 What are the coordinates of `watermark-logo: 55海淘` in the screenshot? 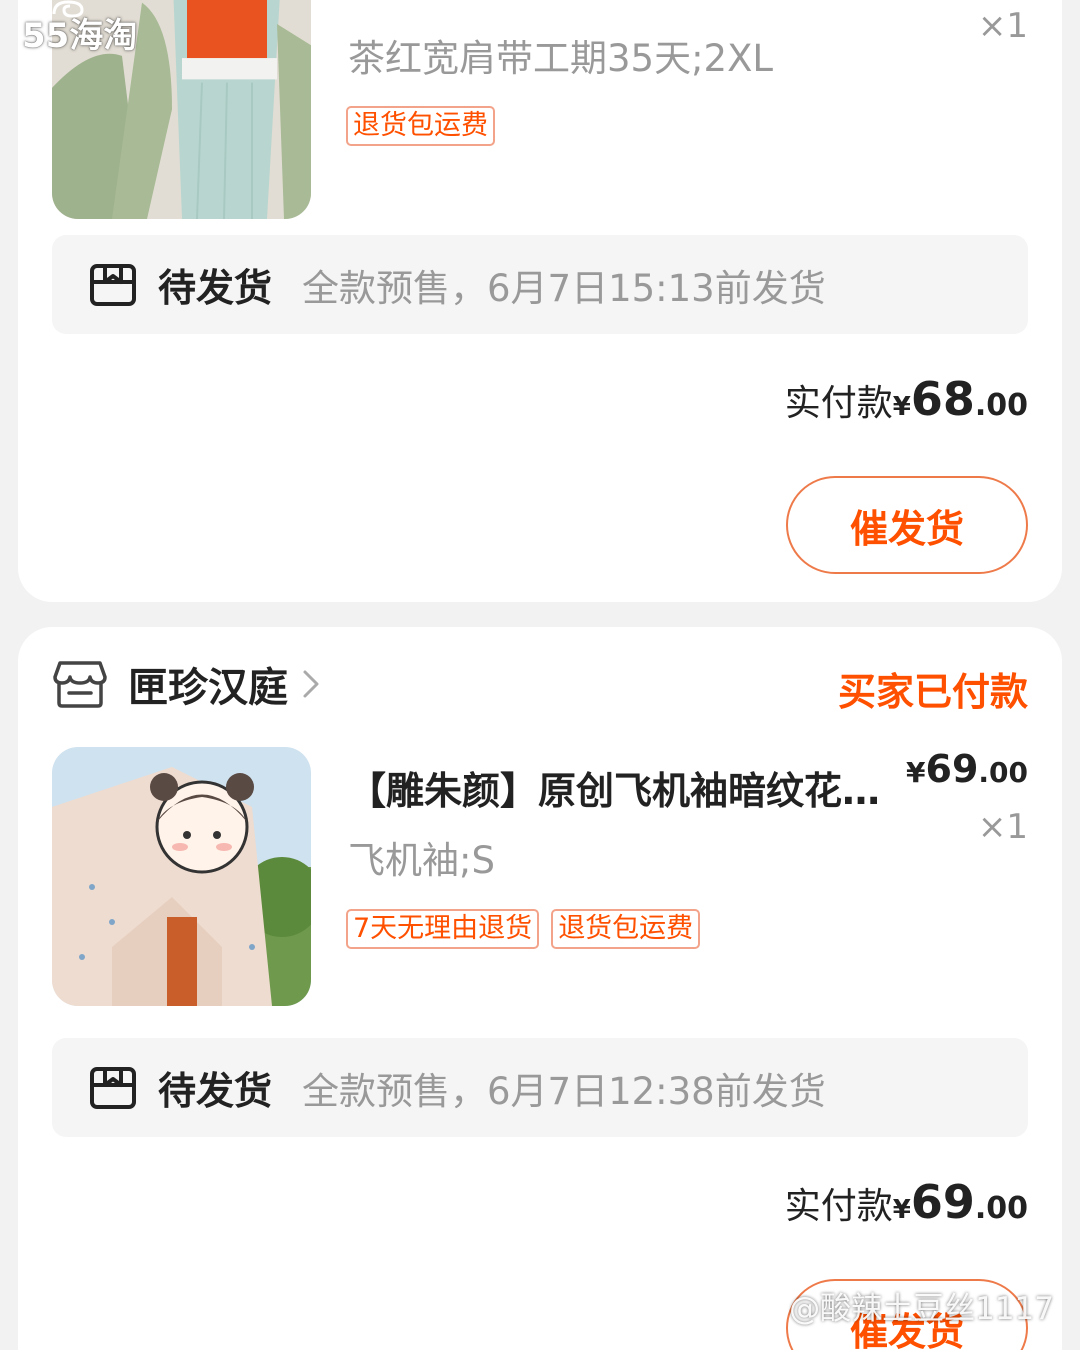 It's located at (80, 28).